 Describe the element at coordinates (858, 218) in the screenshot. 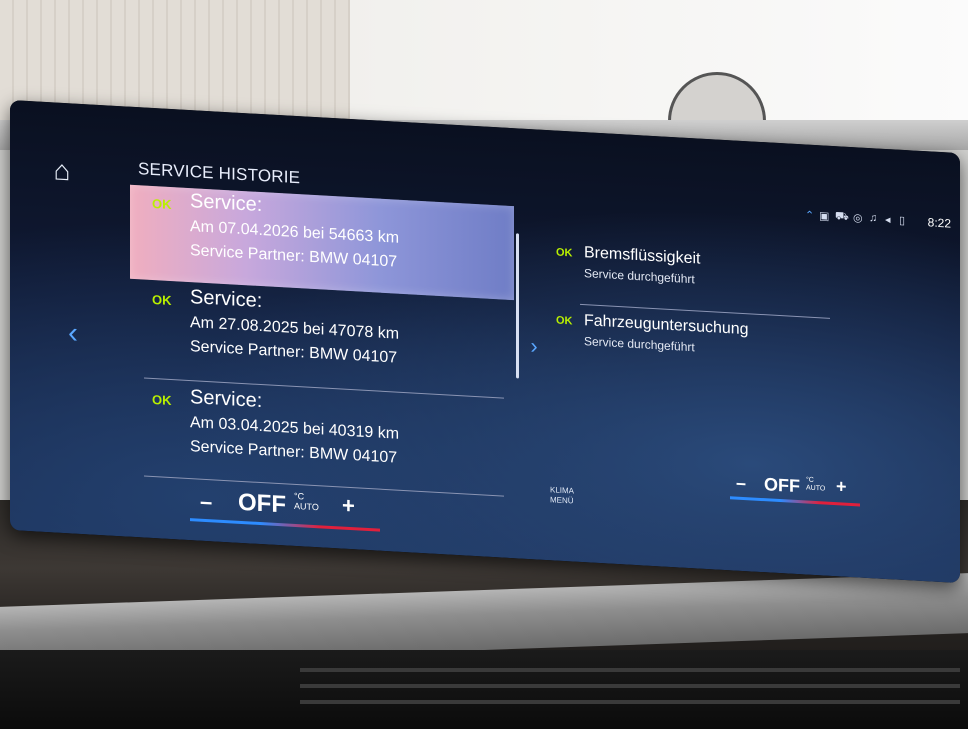

I see `driver-assist-icon: ◎` at that location.